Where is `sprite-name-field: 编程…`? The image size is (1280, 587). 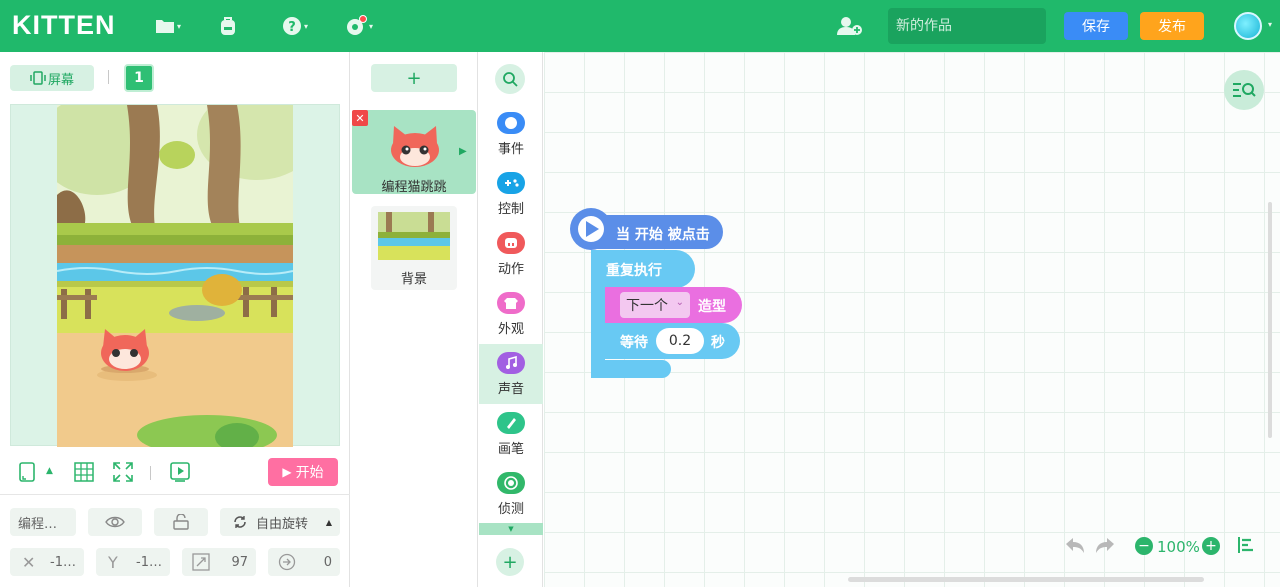 sprite-name-field: 编程… is located at coordinates (43, 522).